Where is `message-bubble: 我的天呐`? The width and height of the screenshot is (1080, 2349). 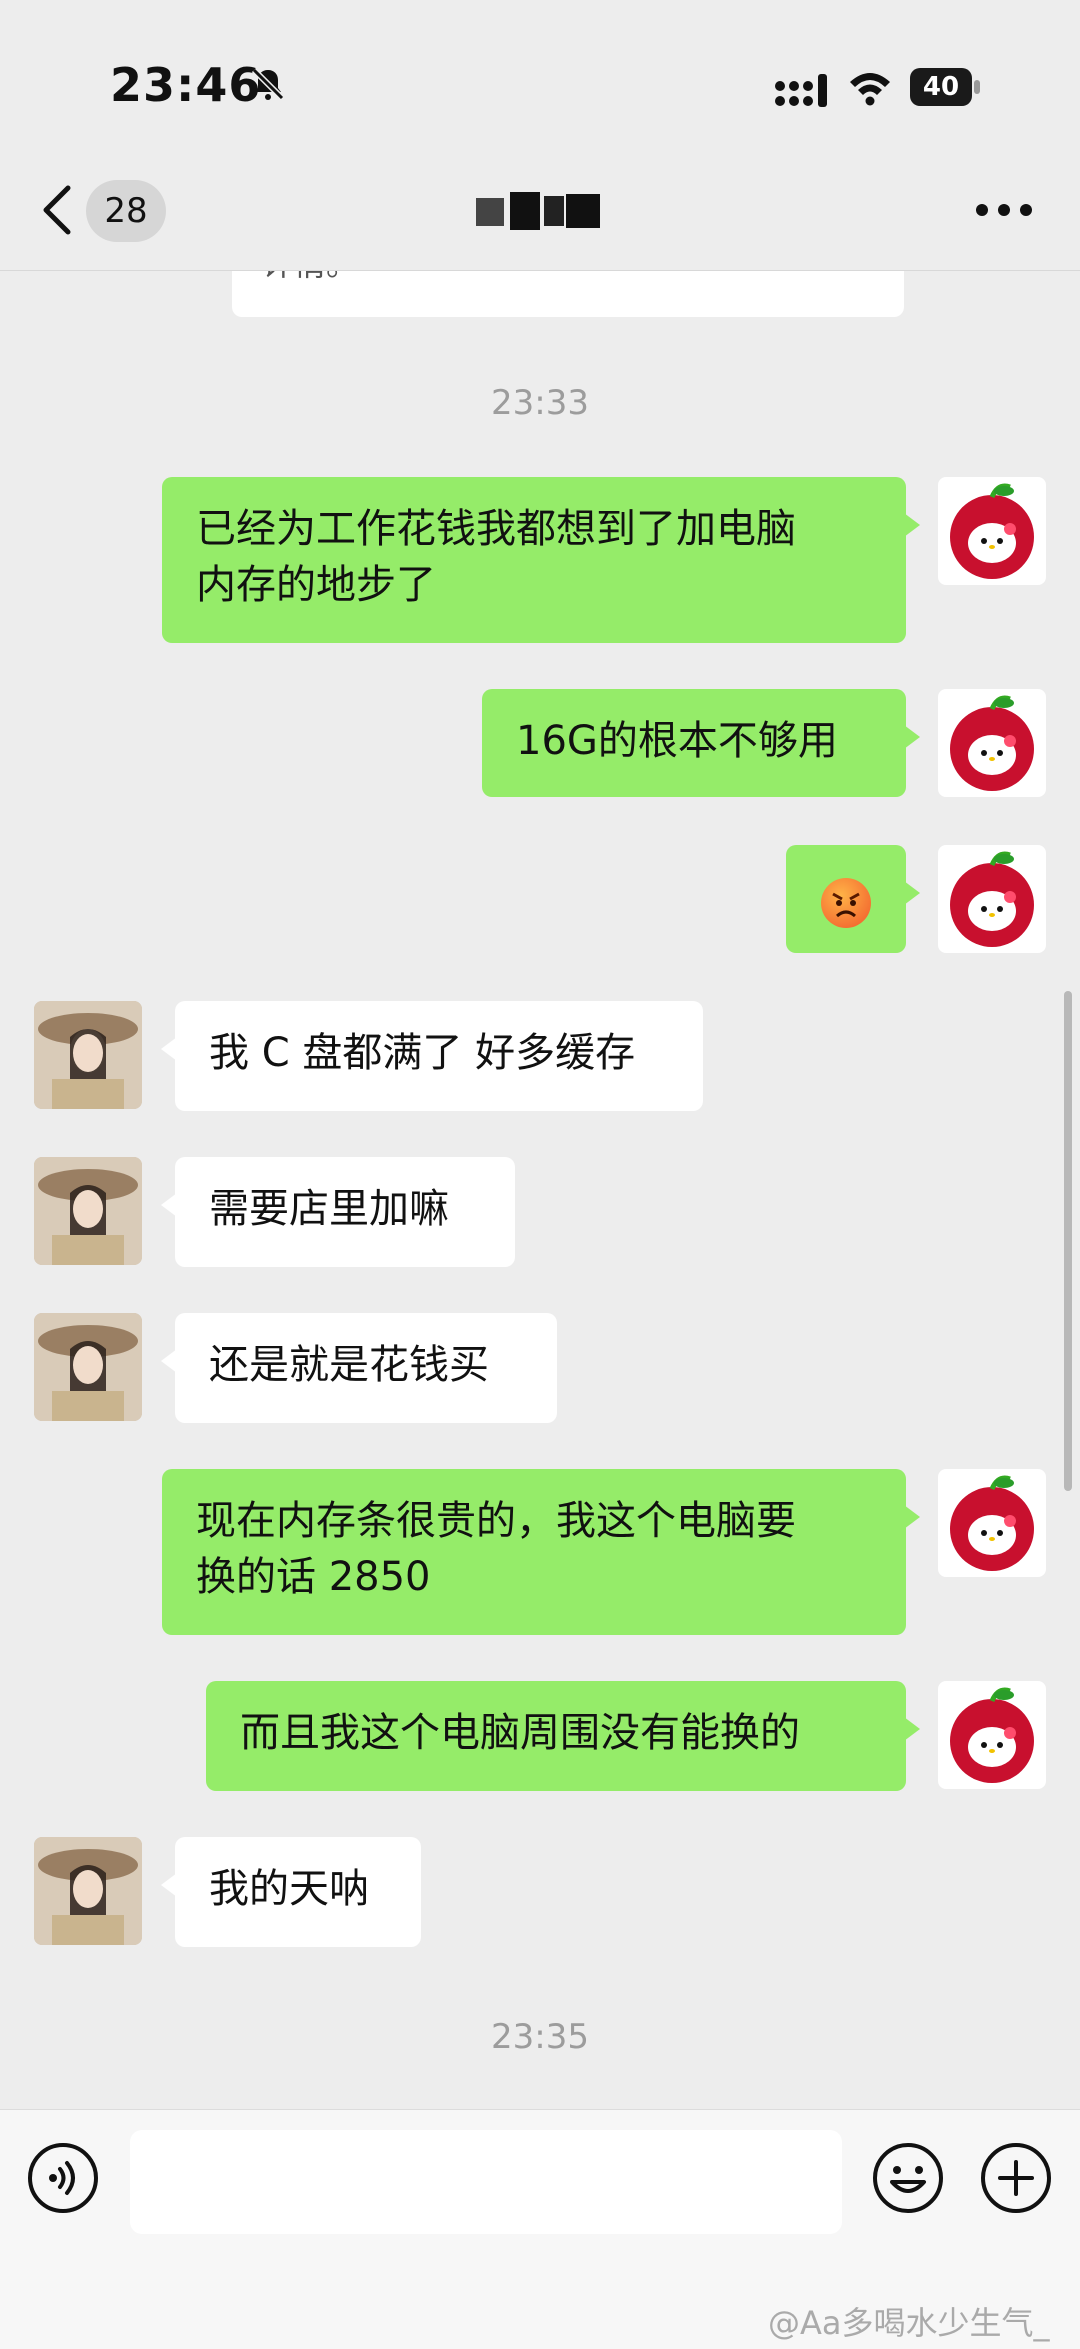 message-bubble: 我的天呐 is located at coordinates (291, 1892).